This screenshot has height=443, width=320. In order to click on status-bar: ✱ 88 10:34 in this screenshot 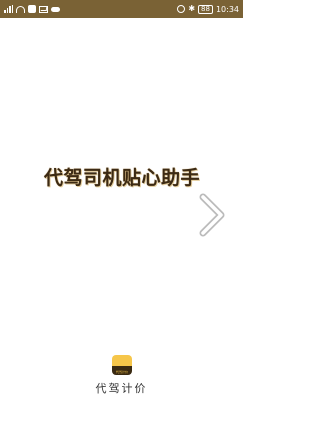, I will do `click(121, 9)`.